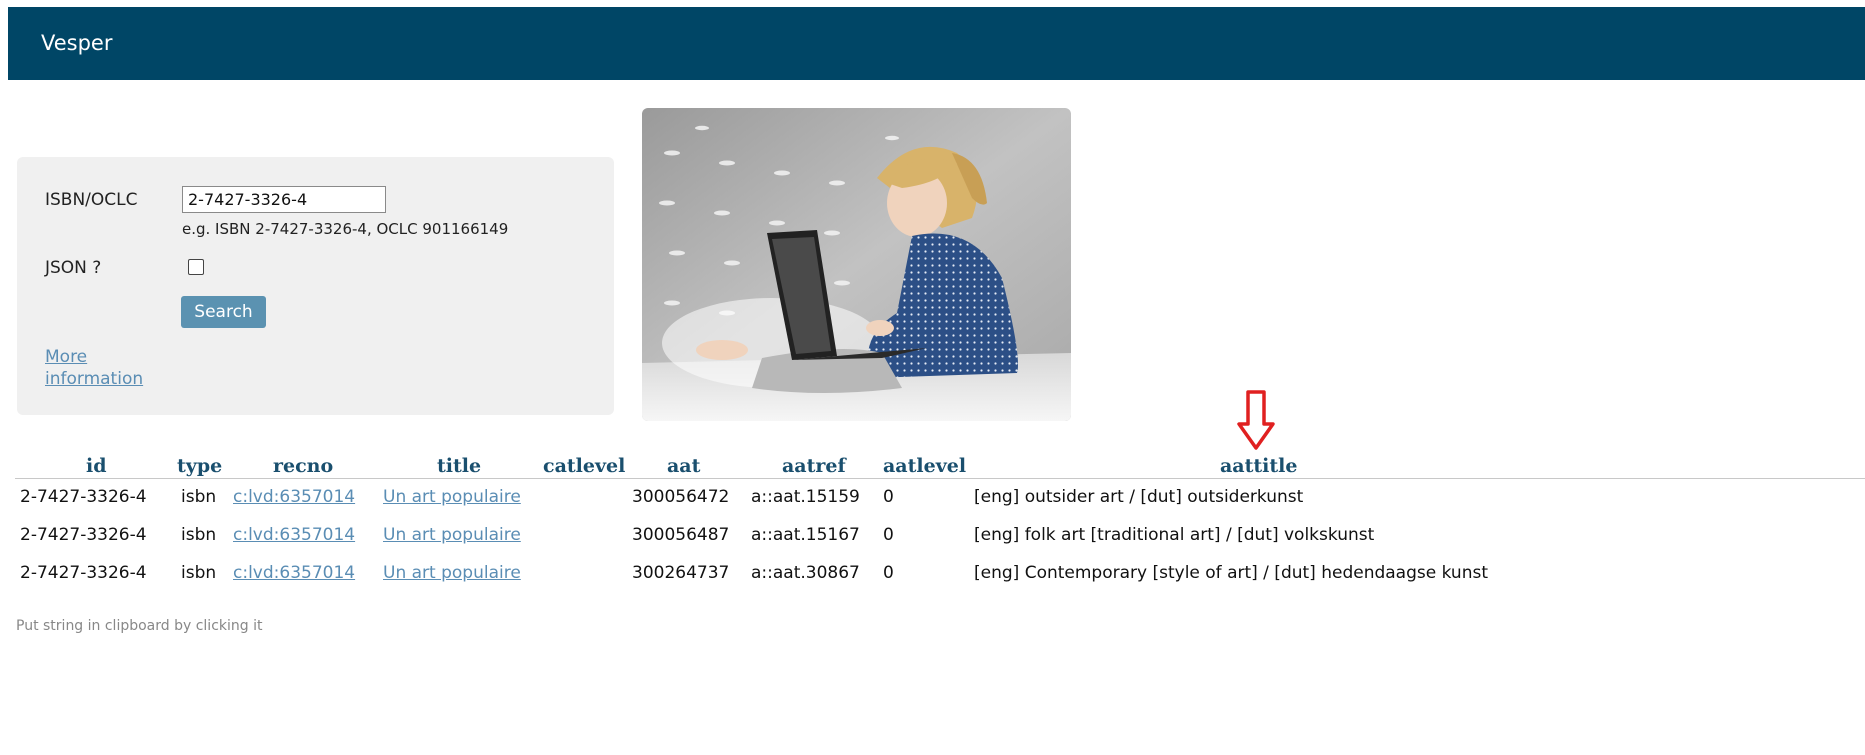 The width and height of the screenshot is (1865, 755). What do you see at coordinates (73, 268) in the screenshot?
I see `json-label: JSON ?` at bounding box center [73, 268].